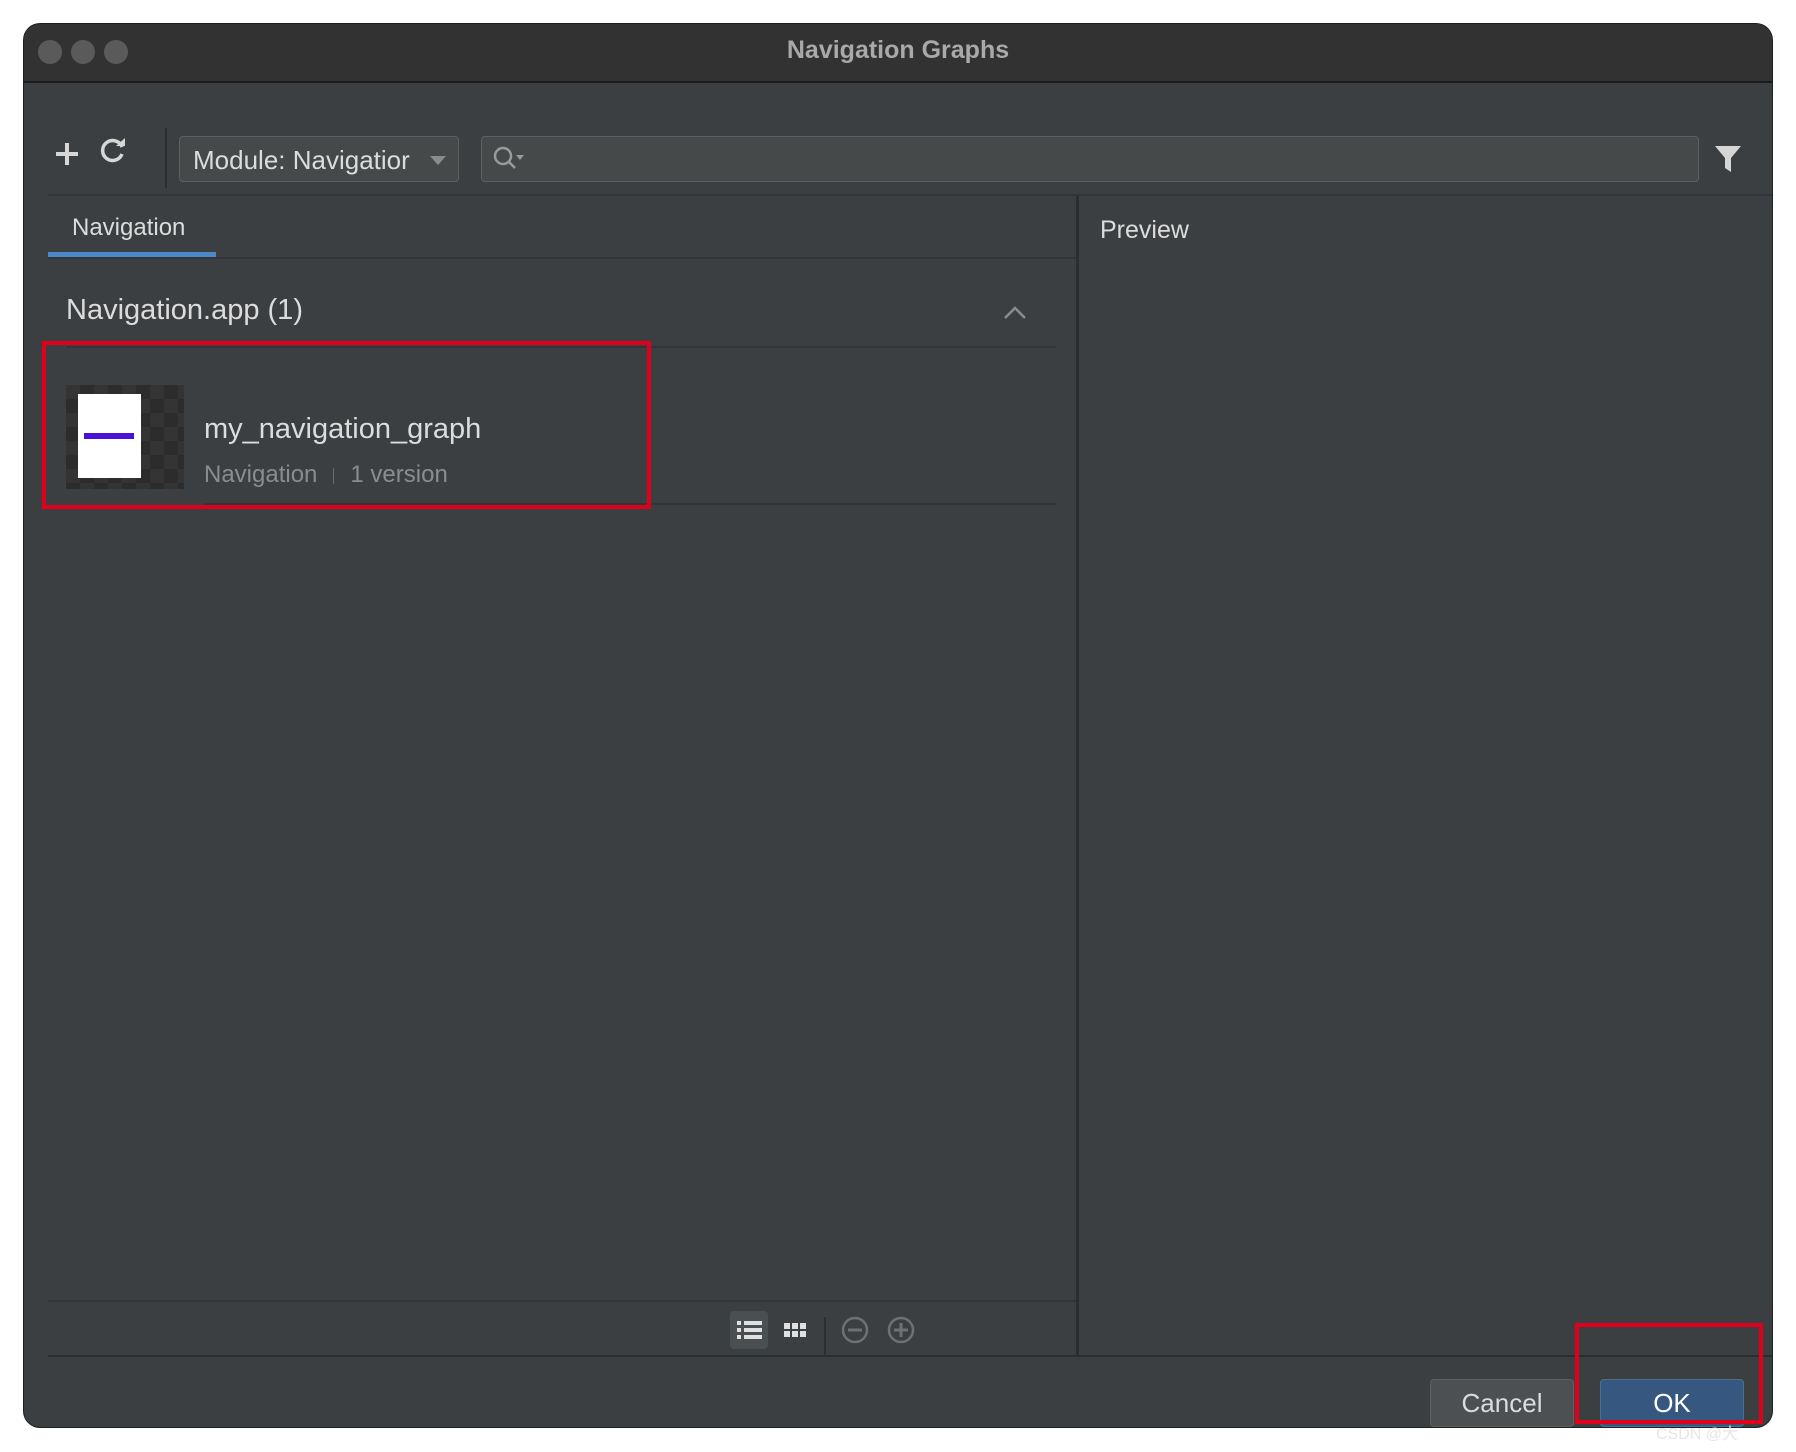  Describe the element at coordinates (113, 154) in the screenshot. I see `refresh-icon` at that location.